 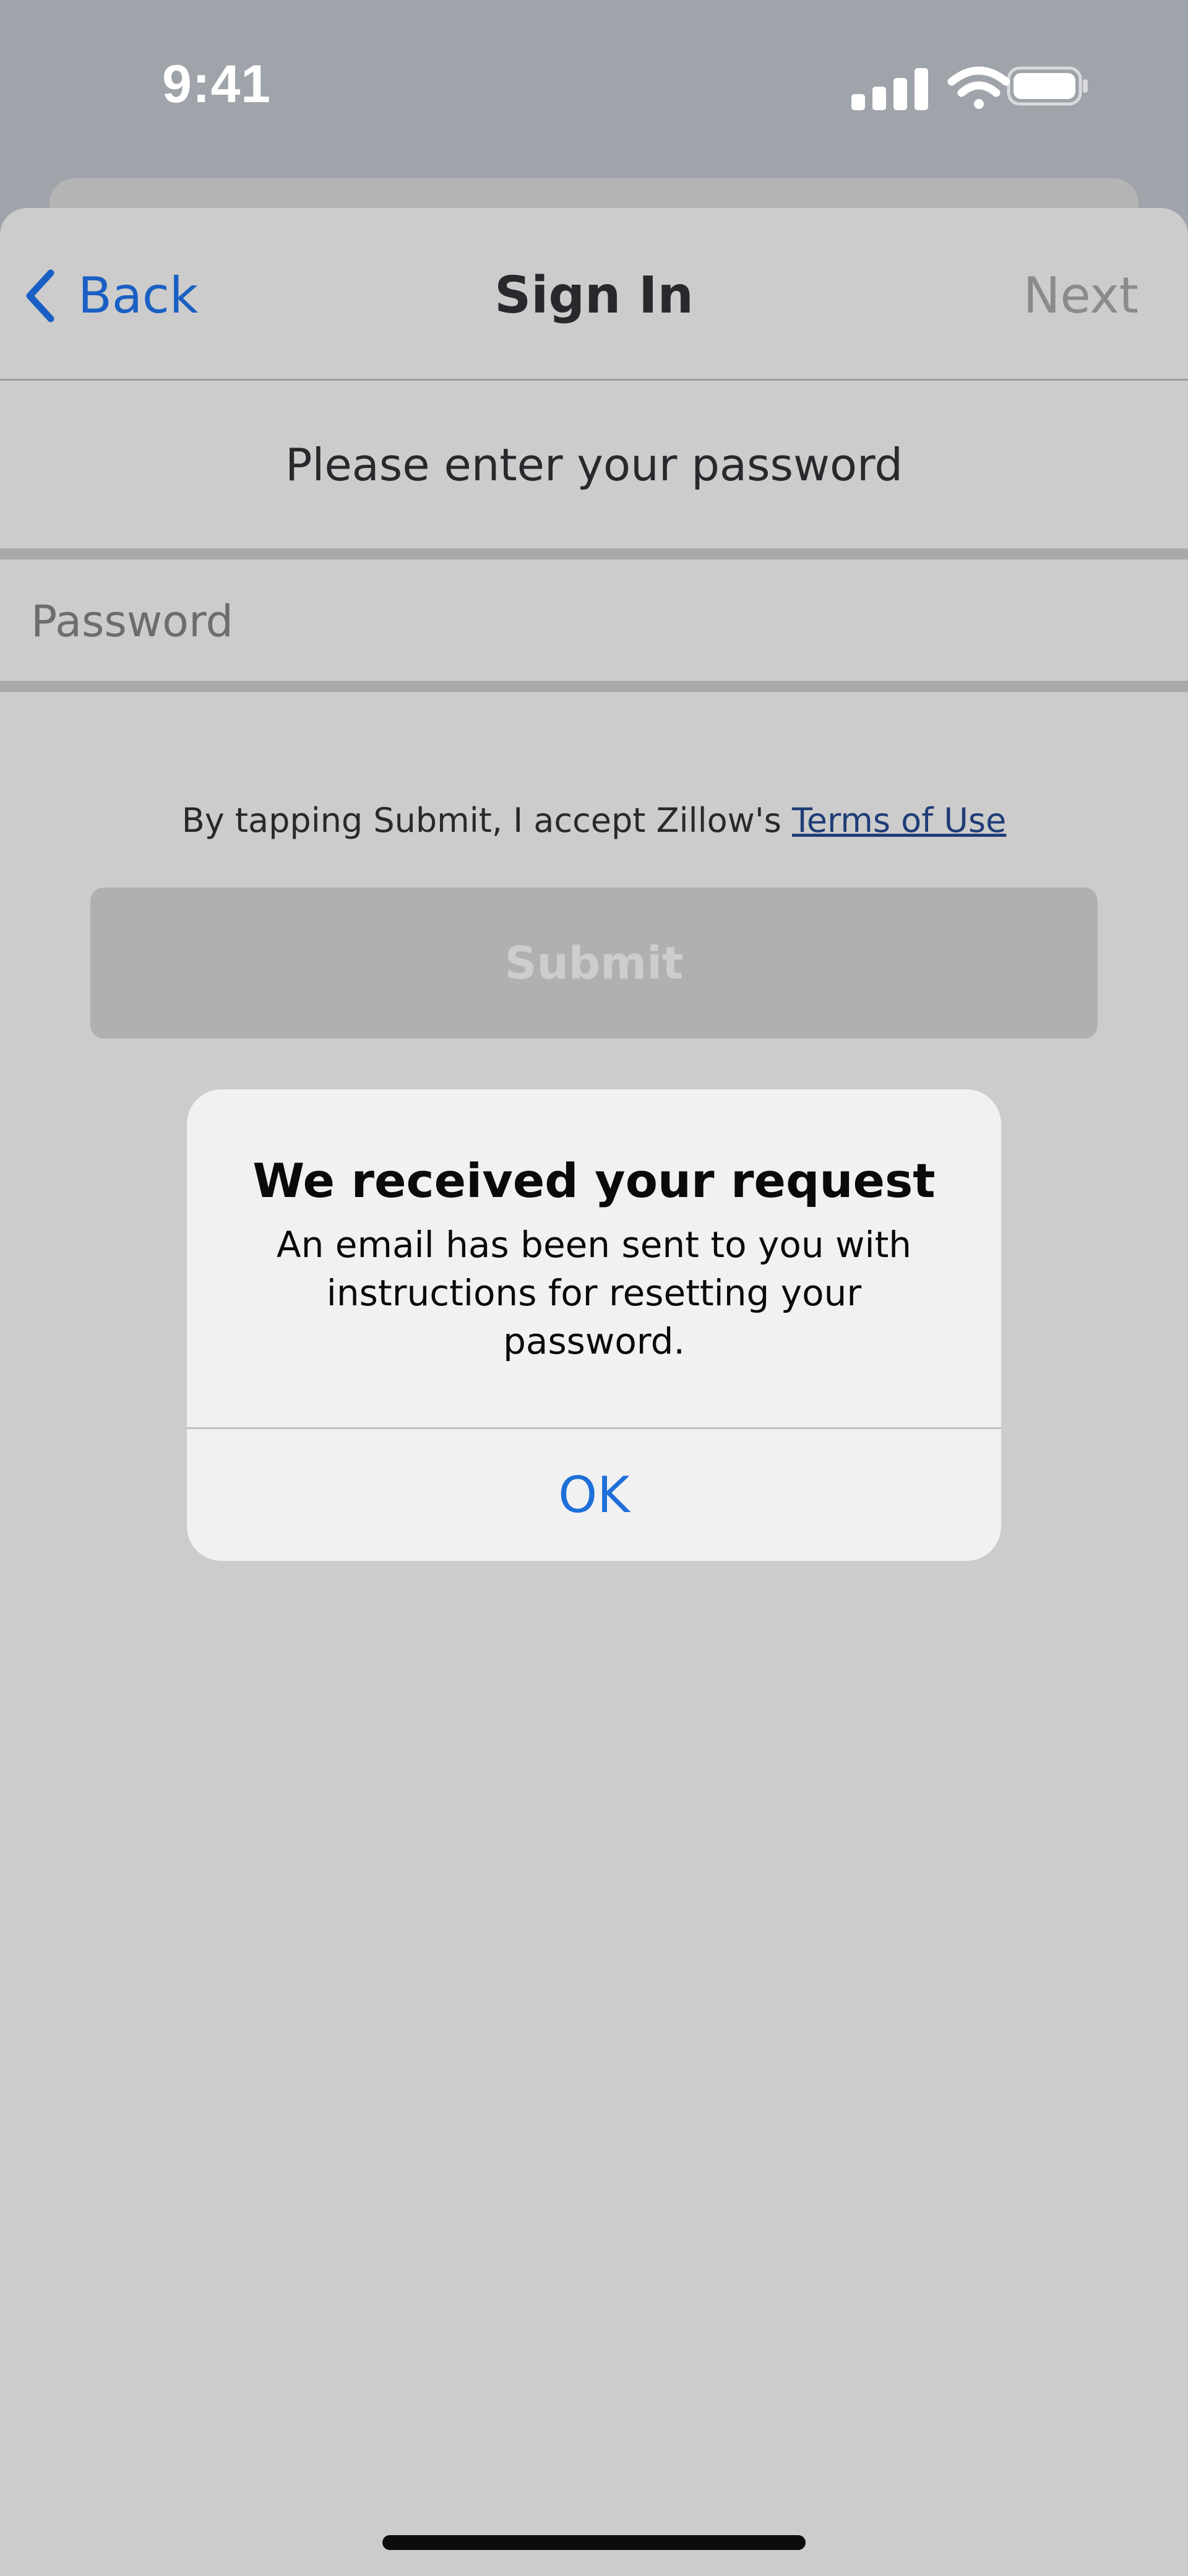 I want to click on navigation-bar: Back Sign In Next, so click(x=594, y=294).